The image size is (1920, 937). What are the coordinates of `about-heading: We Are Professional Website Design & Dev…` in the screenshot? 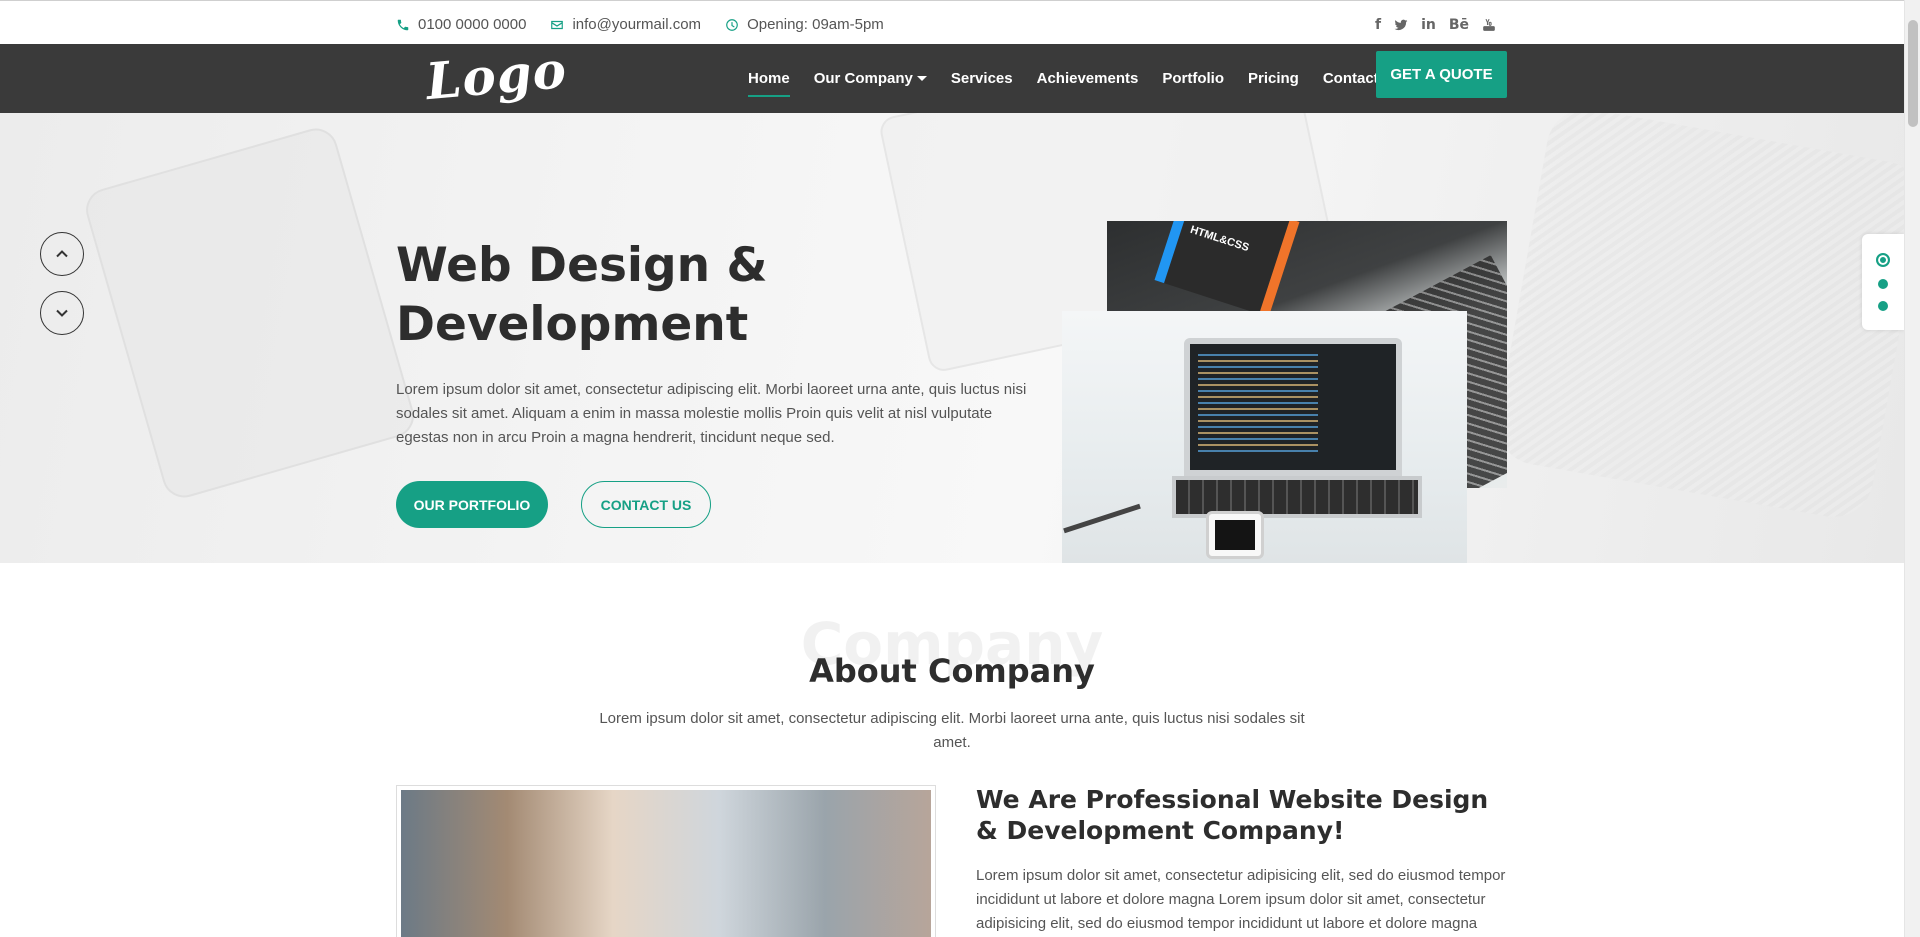 It's located at (1232, 815).